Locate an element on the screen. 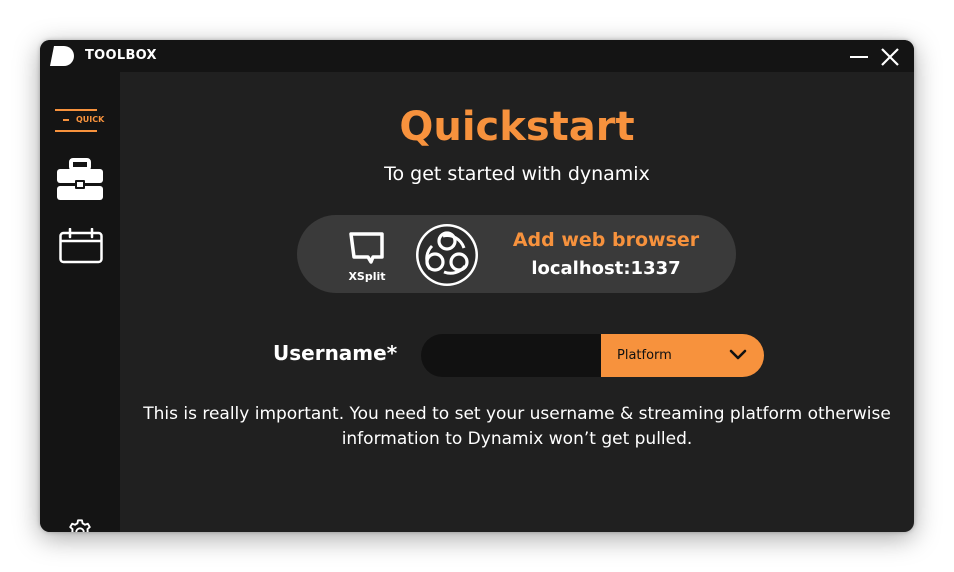 This screenshot has width=954, height=572. sidebar-item-label: QUICK is located at coordinates (90, 119).